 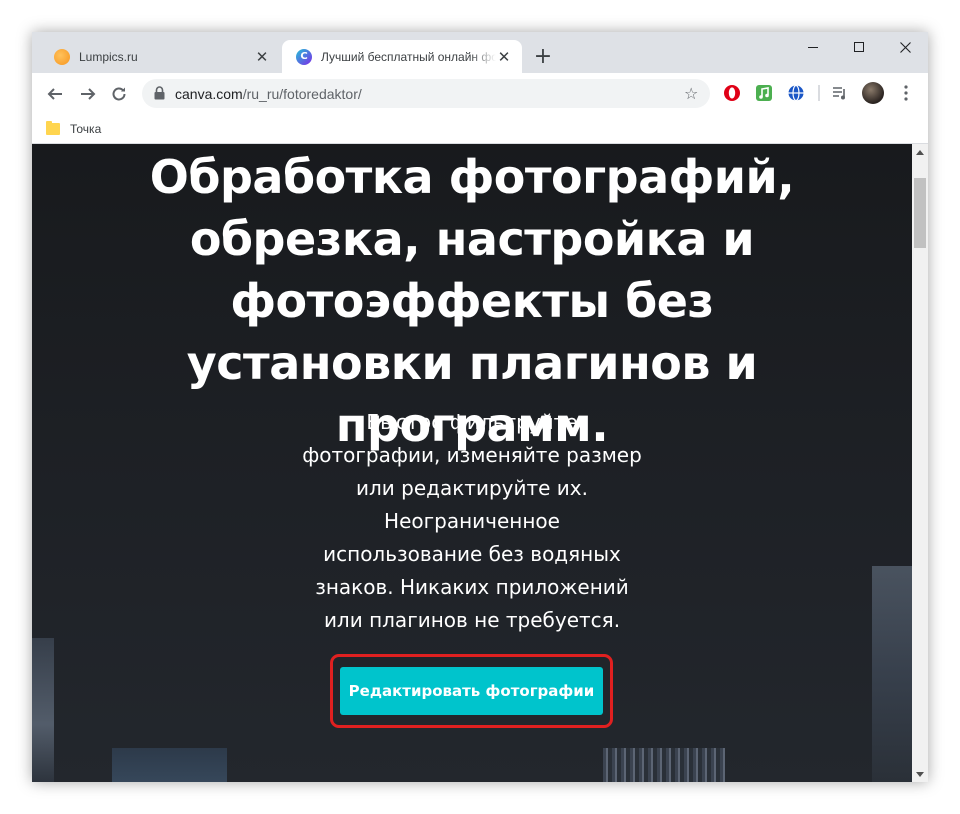 What do you see at coordinates (796, 93) in the screenshot?
I see `vpn-globe-icon` at bounding box center [796, 93].